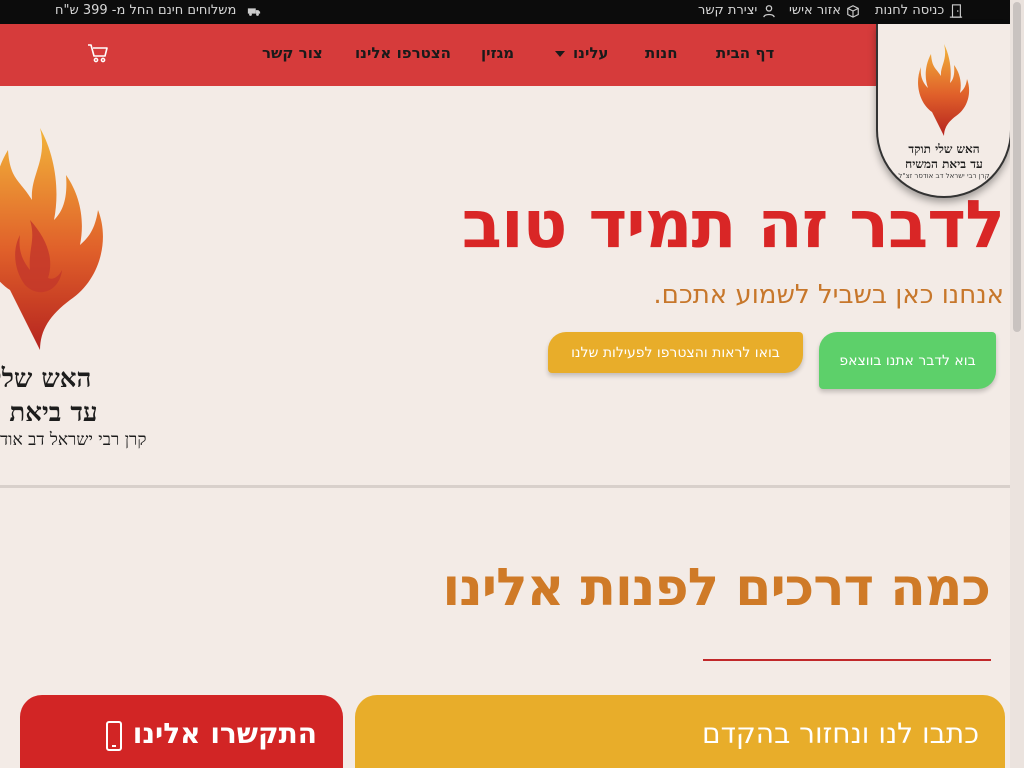 This screenshot has width=1024, height=768. I want to click on free-shipping-notice: משלוחים חינם החל מ- 399 ש"ח, so click(158, 10).